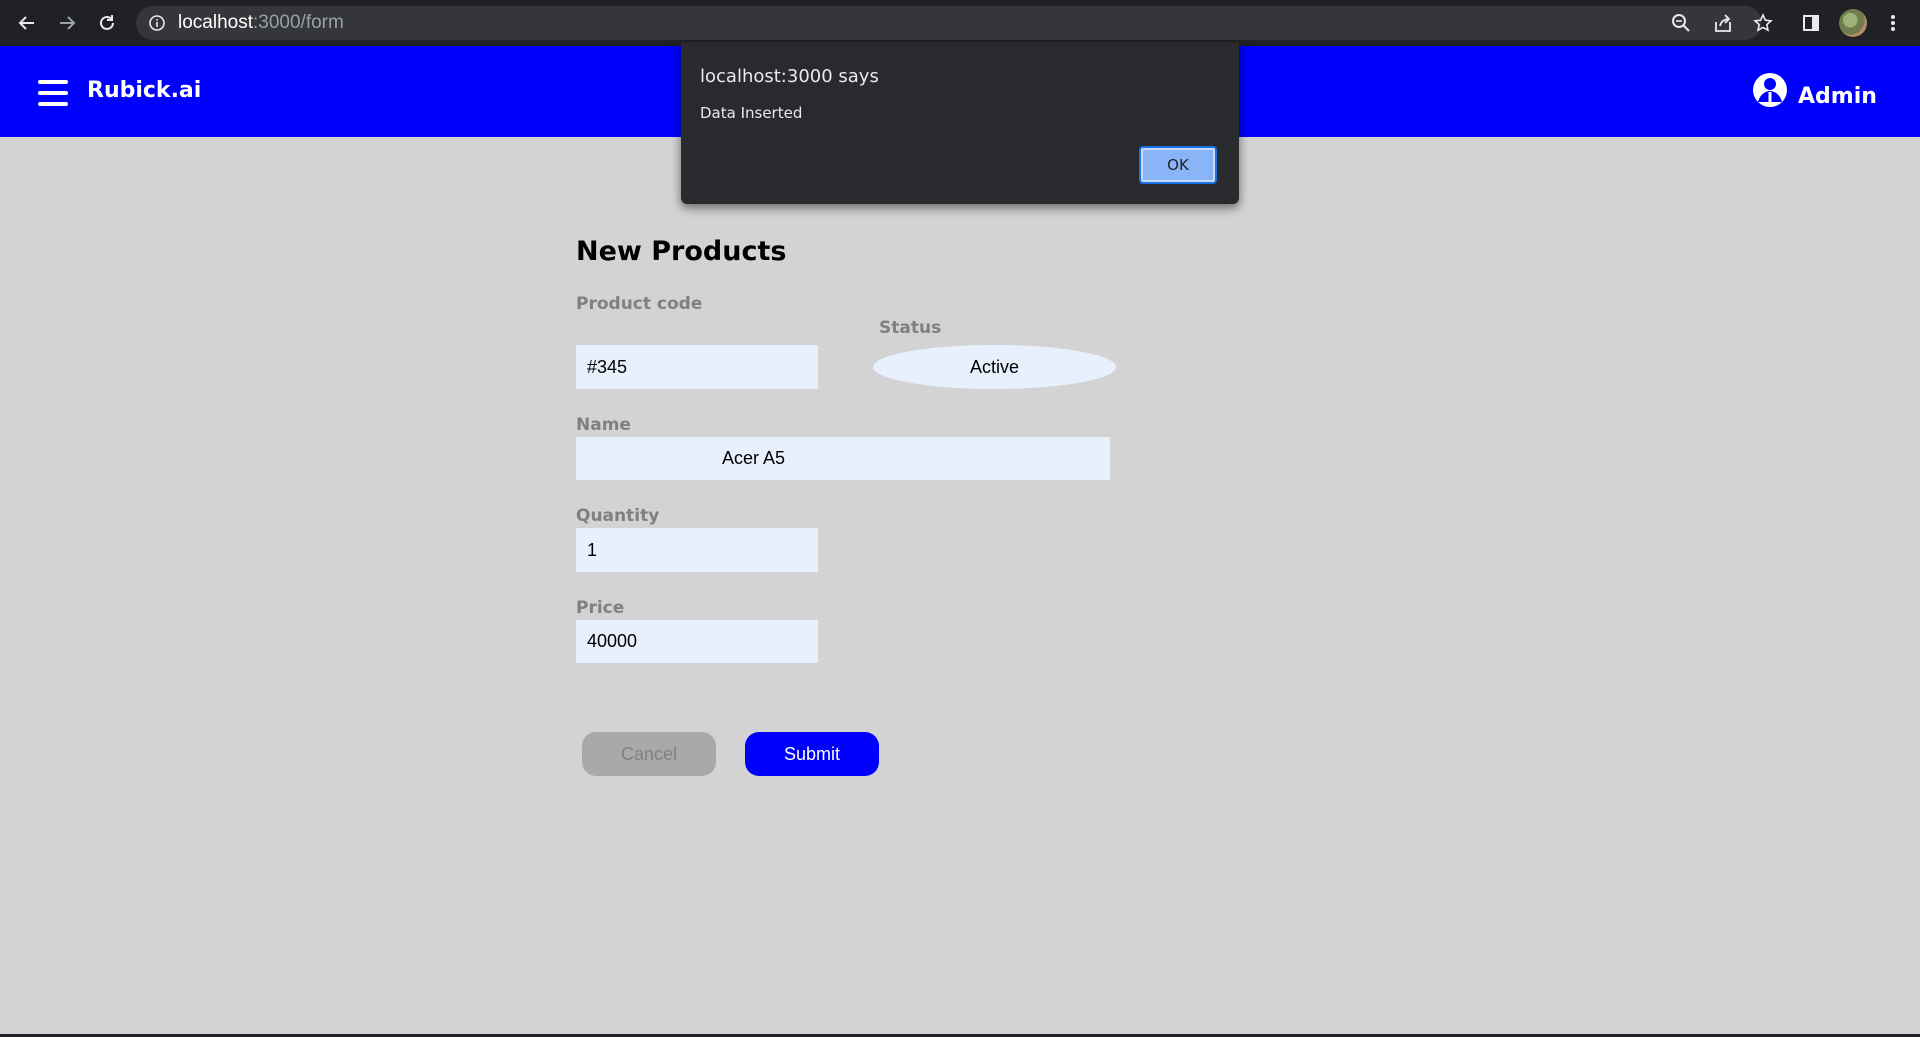  What do you see at coordinates (697, 550) in the screenshot?
I see `quantity-input: 1` at bounding box center [697, 550].